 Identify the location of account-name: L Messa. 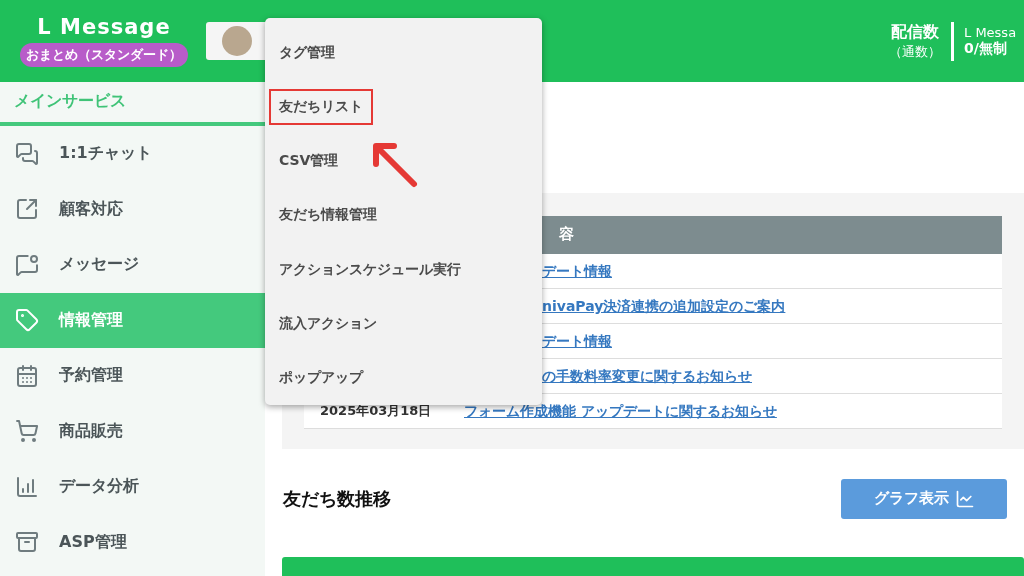
(991, 32).